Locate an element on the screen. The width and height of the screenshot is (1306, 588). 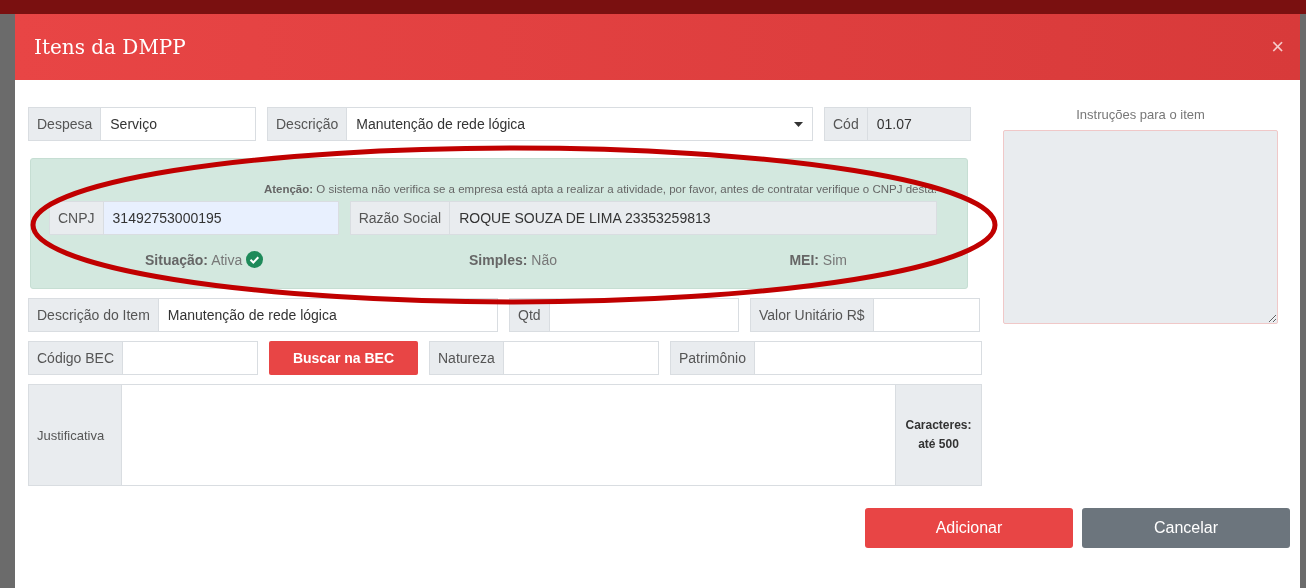
justification-input is located at coordinates (508, 435).